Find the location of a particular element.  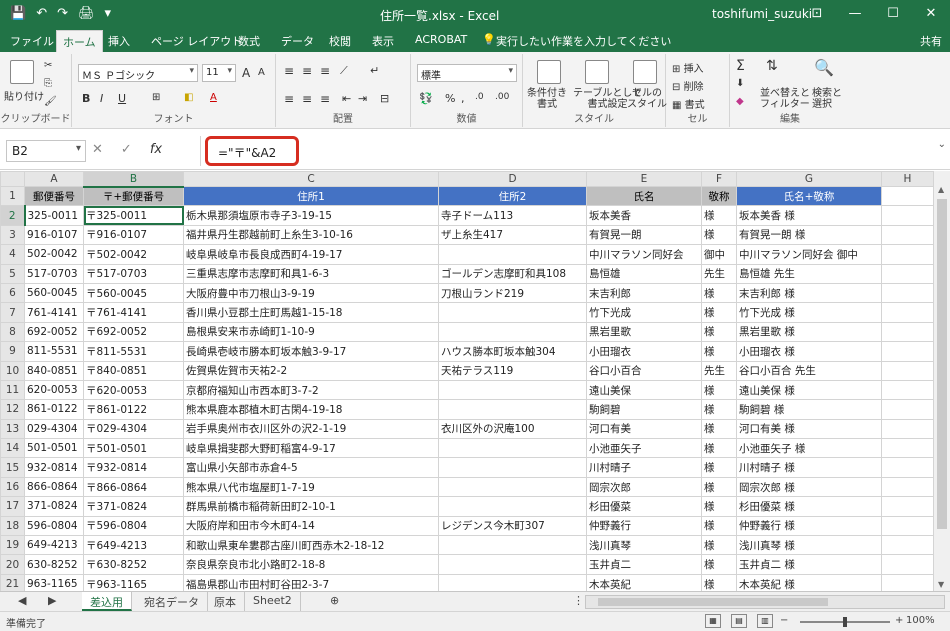

row-header: 7 is located at coordinates (12, 312).